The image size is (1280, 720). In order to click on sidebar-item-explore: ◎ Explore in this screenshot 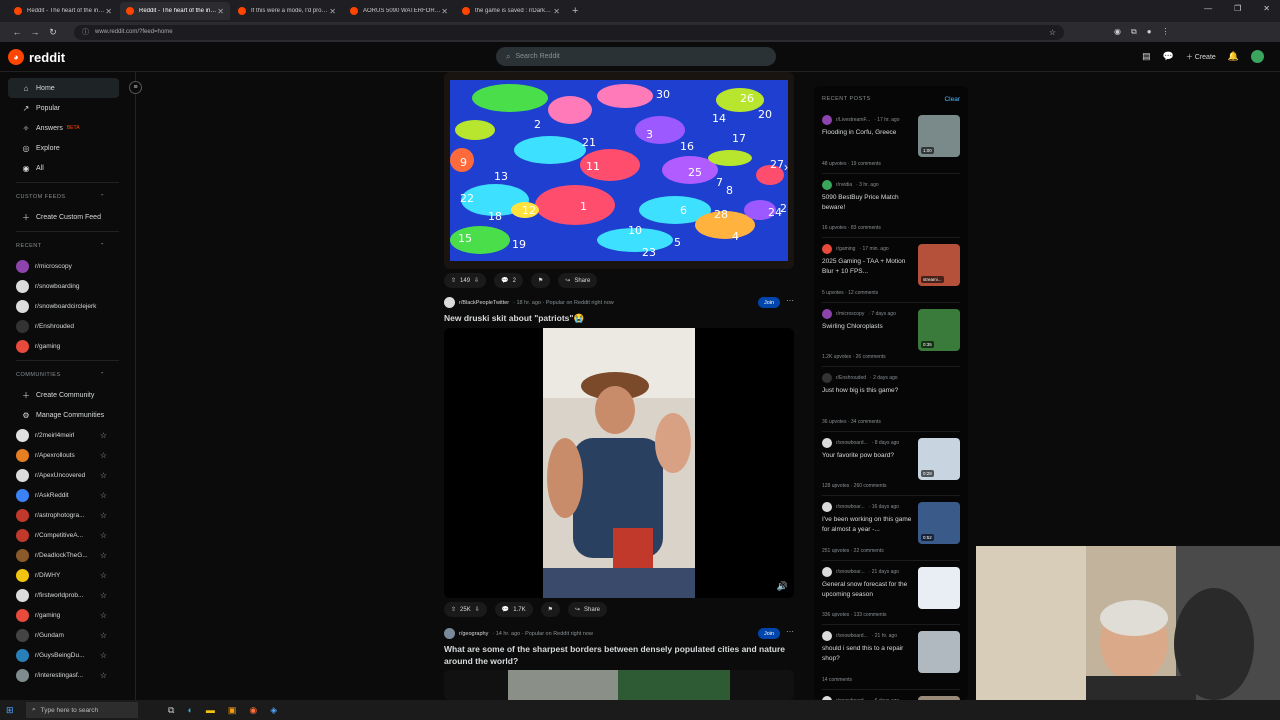, I will do `click(67, 148)`.